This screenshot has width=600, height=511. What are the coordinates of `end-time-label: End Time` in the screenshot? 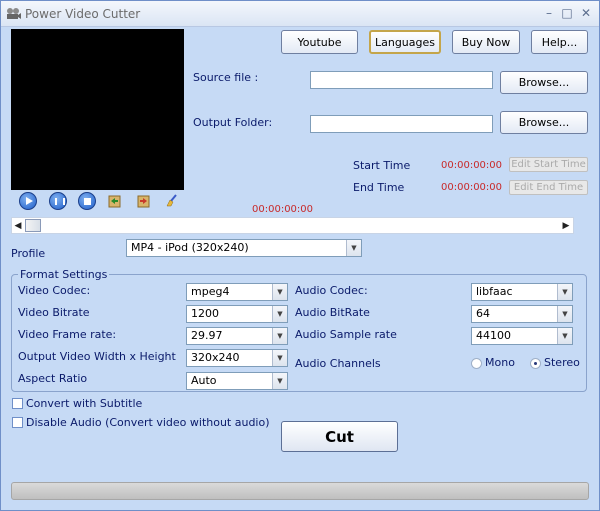 It's located at (379, 187).